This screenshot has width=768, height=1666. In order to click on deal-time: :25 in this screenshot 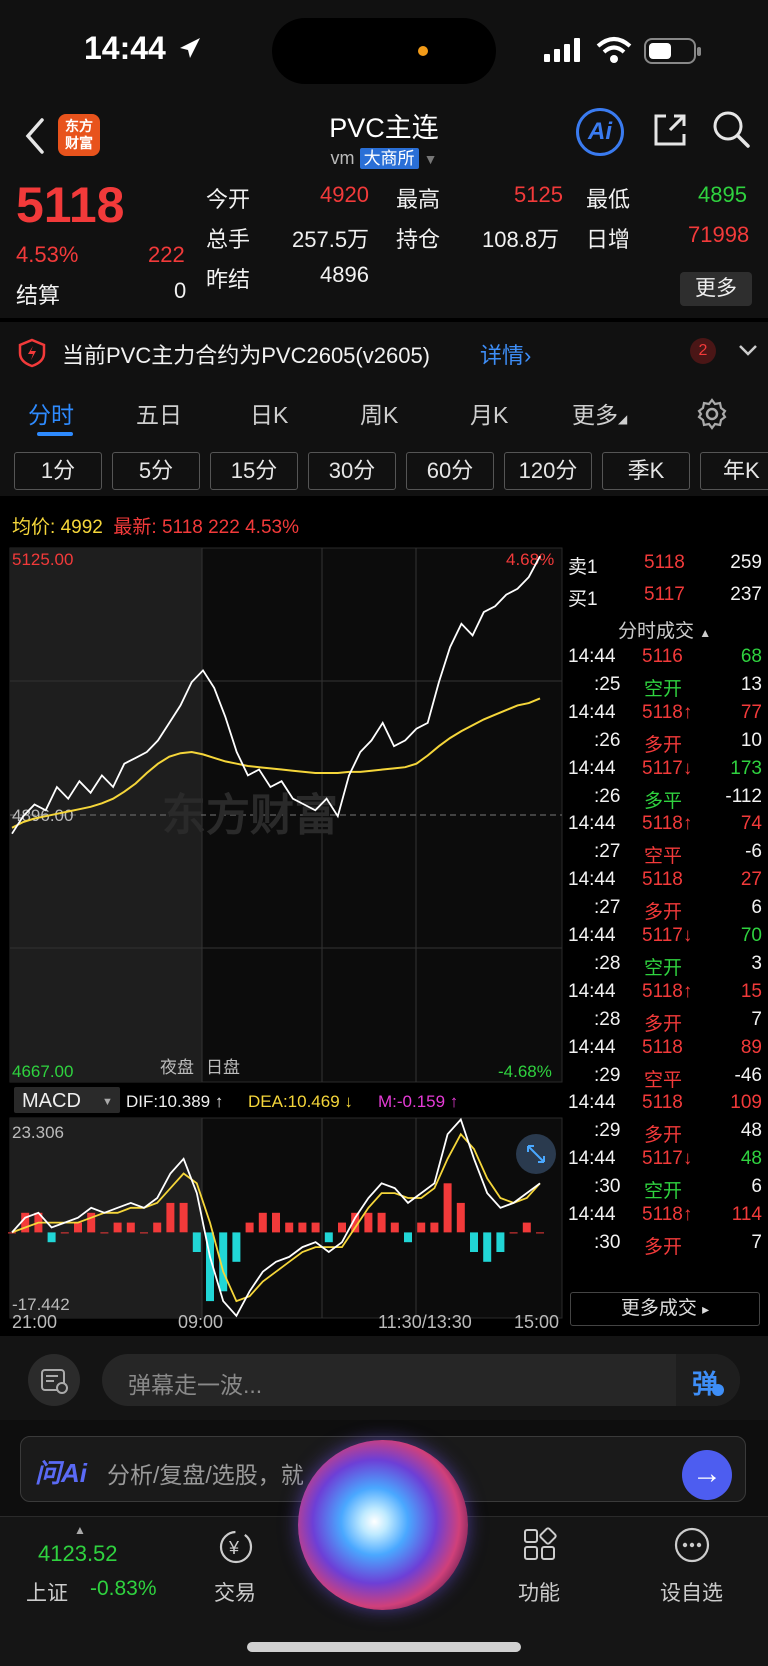, I will do `click(607, 684)`.